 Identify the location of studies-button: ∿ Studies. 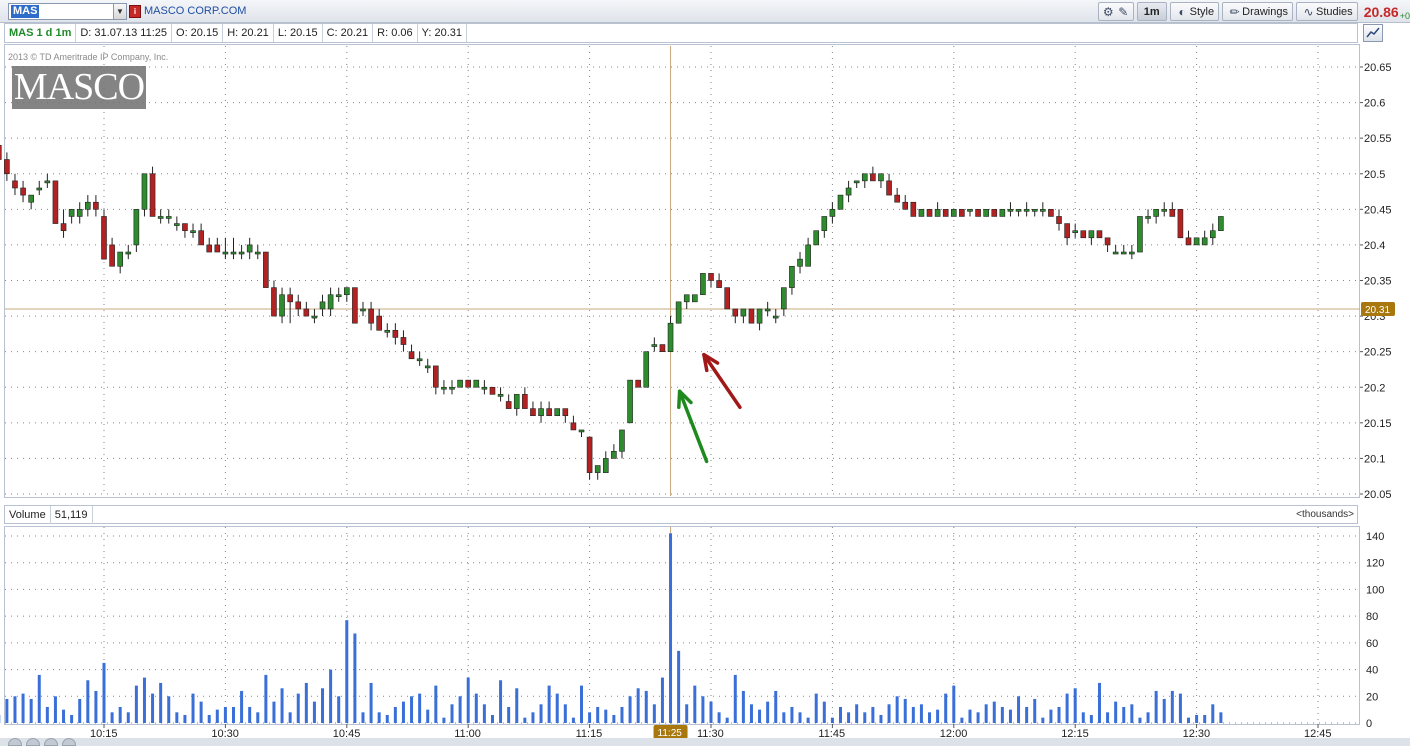
(1326, 11).